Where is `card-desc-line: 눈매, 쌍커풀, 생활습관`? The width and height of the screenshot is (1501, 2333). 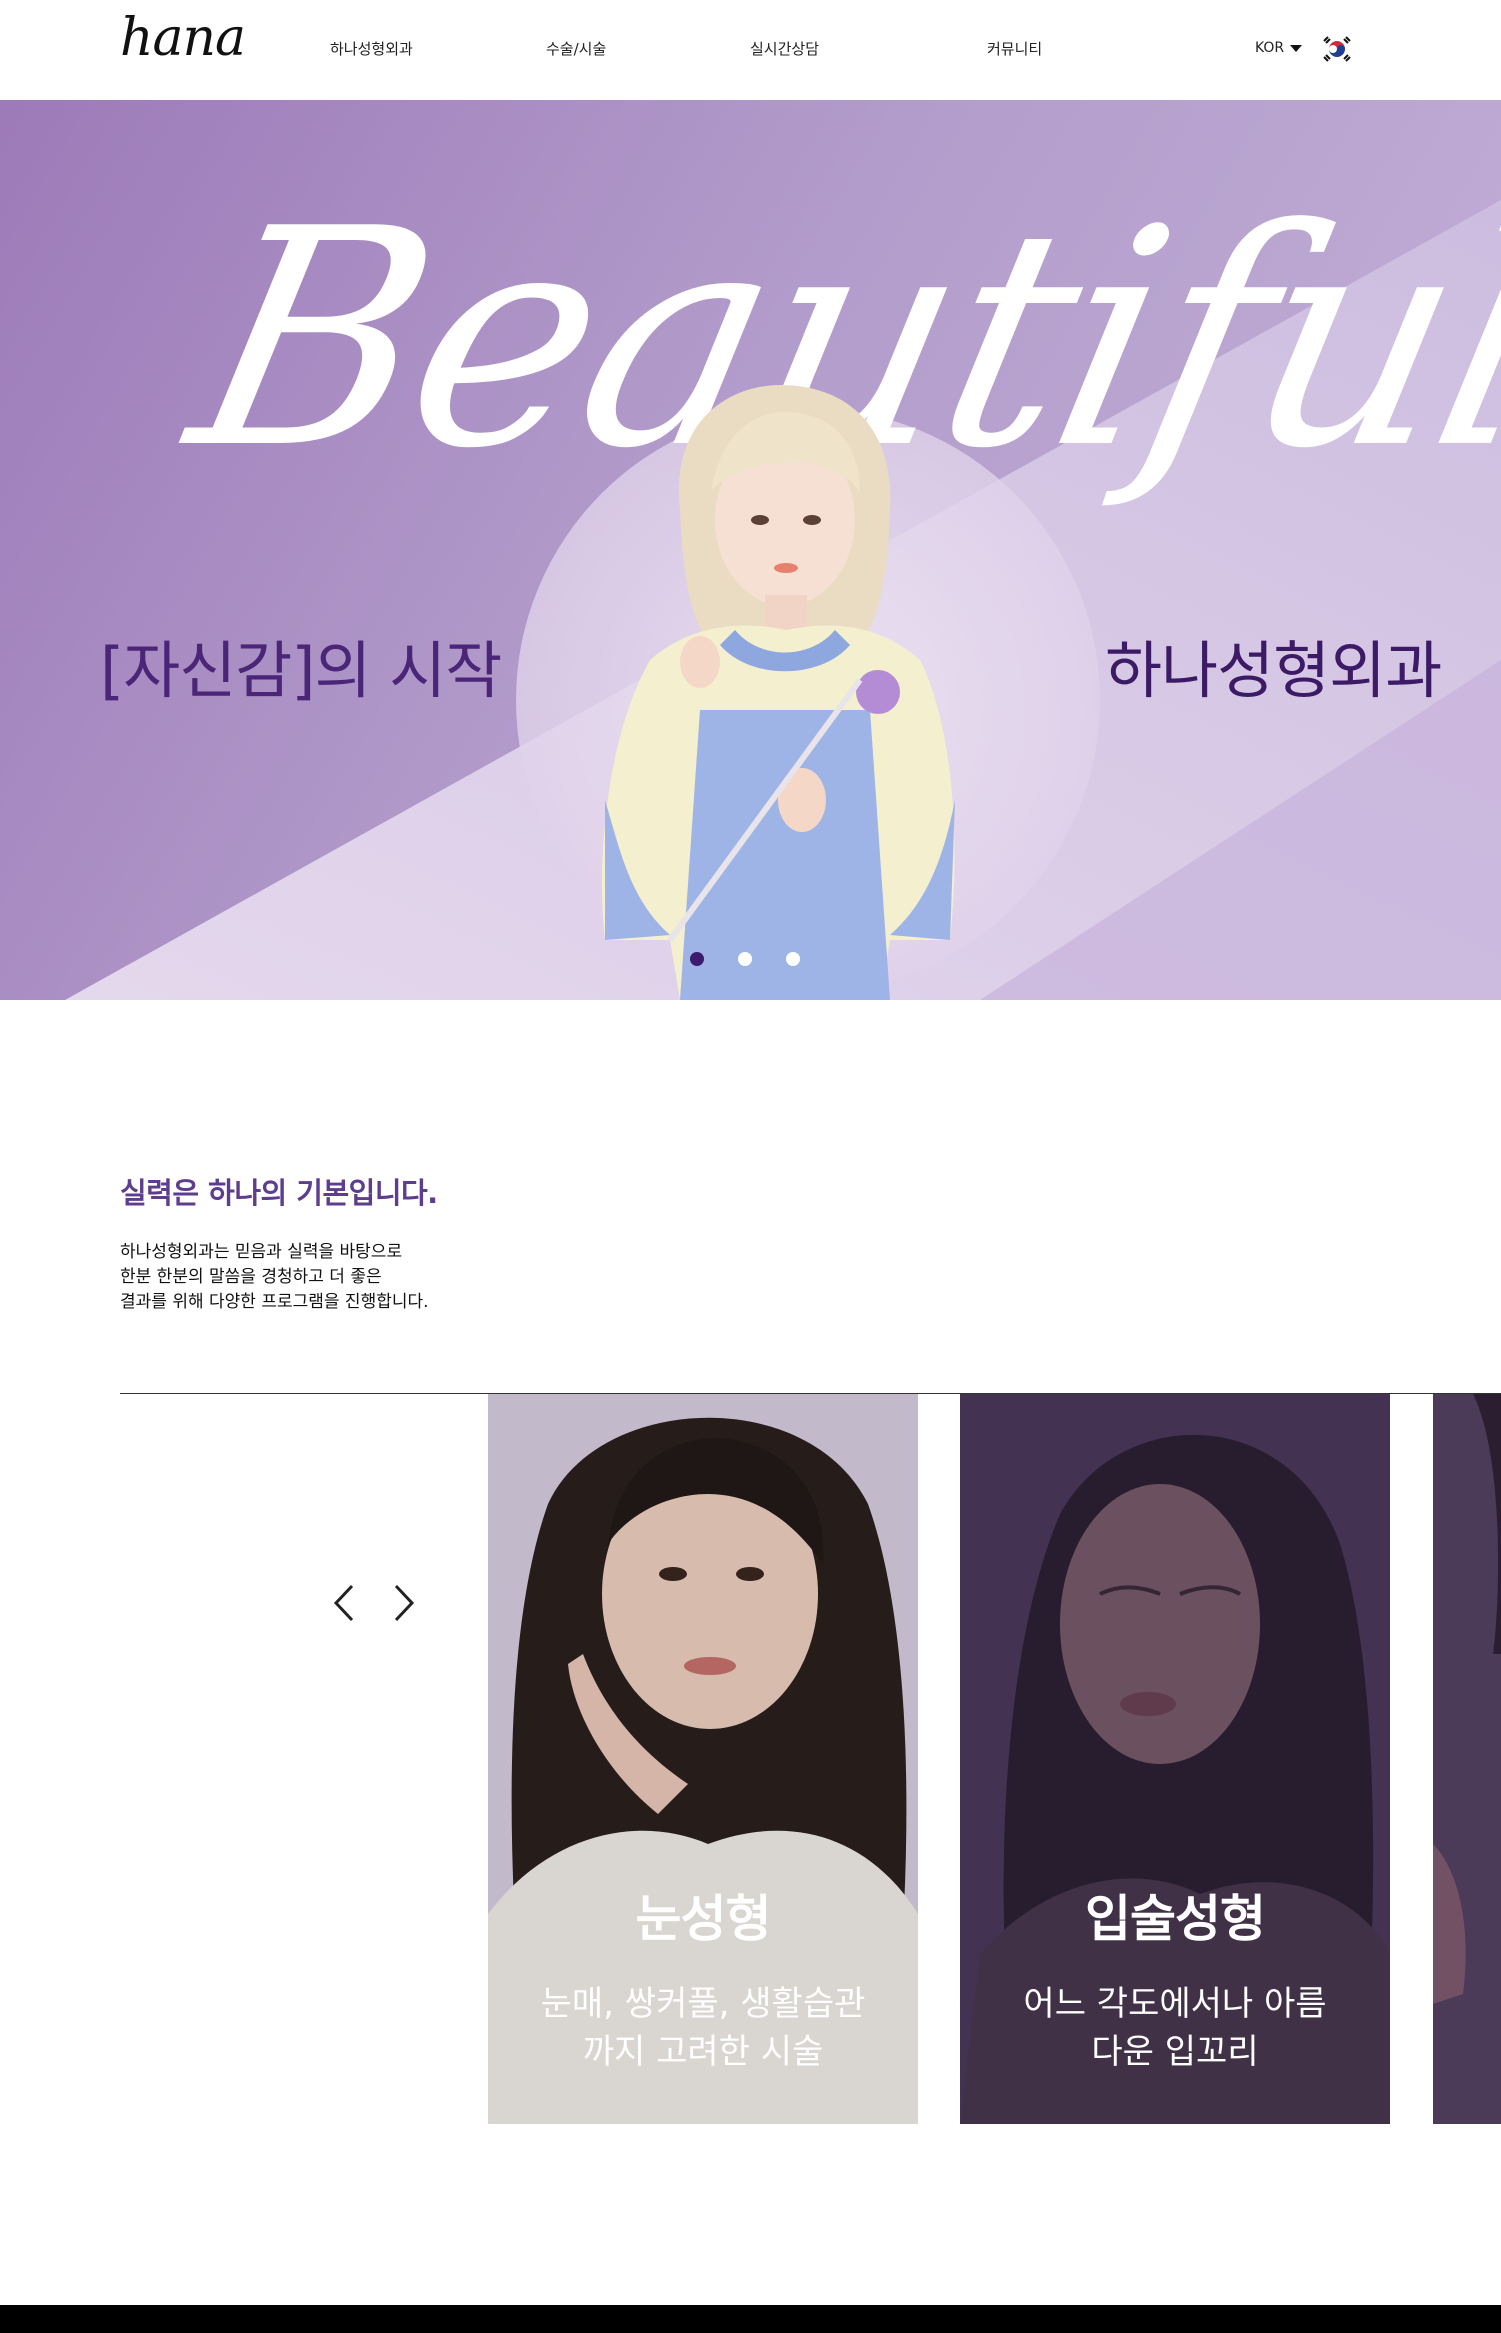
card-desc-line: 눈매, 쌍커풀, 생활습관 is located at coordinates (703, 2004).